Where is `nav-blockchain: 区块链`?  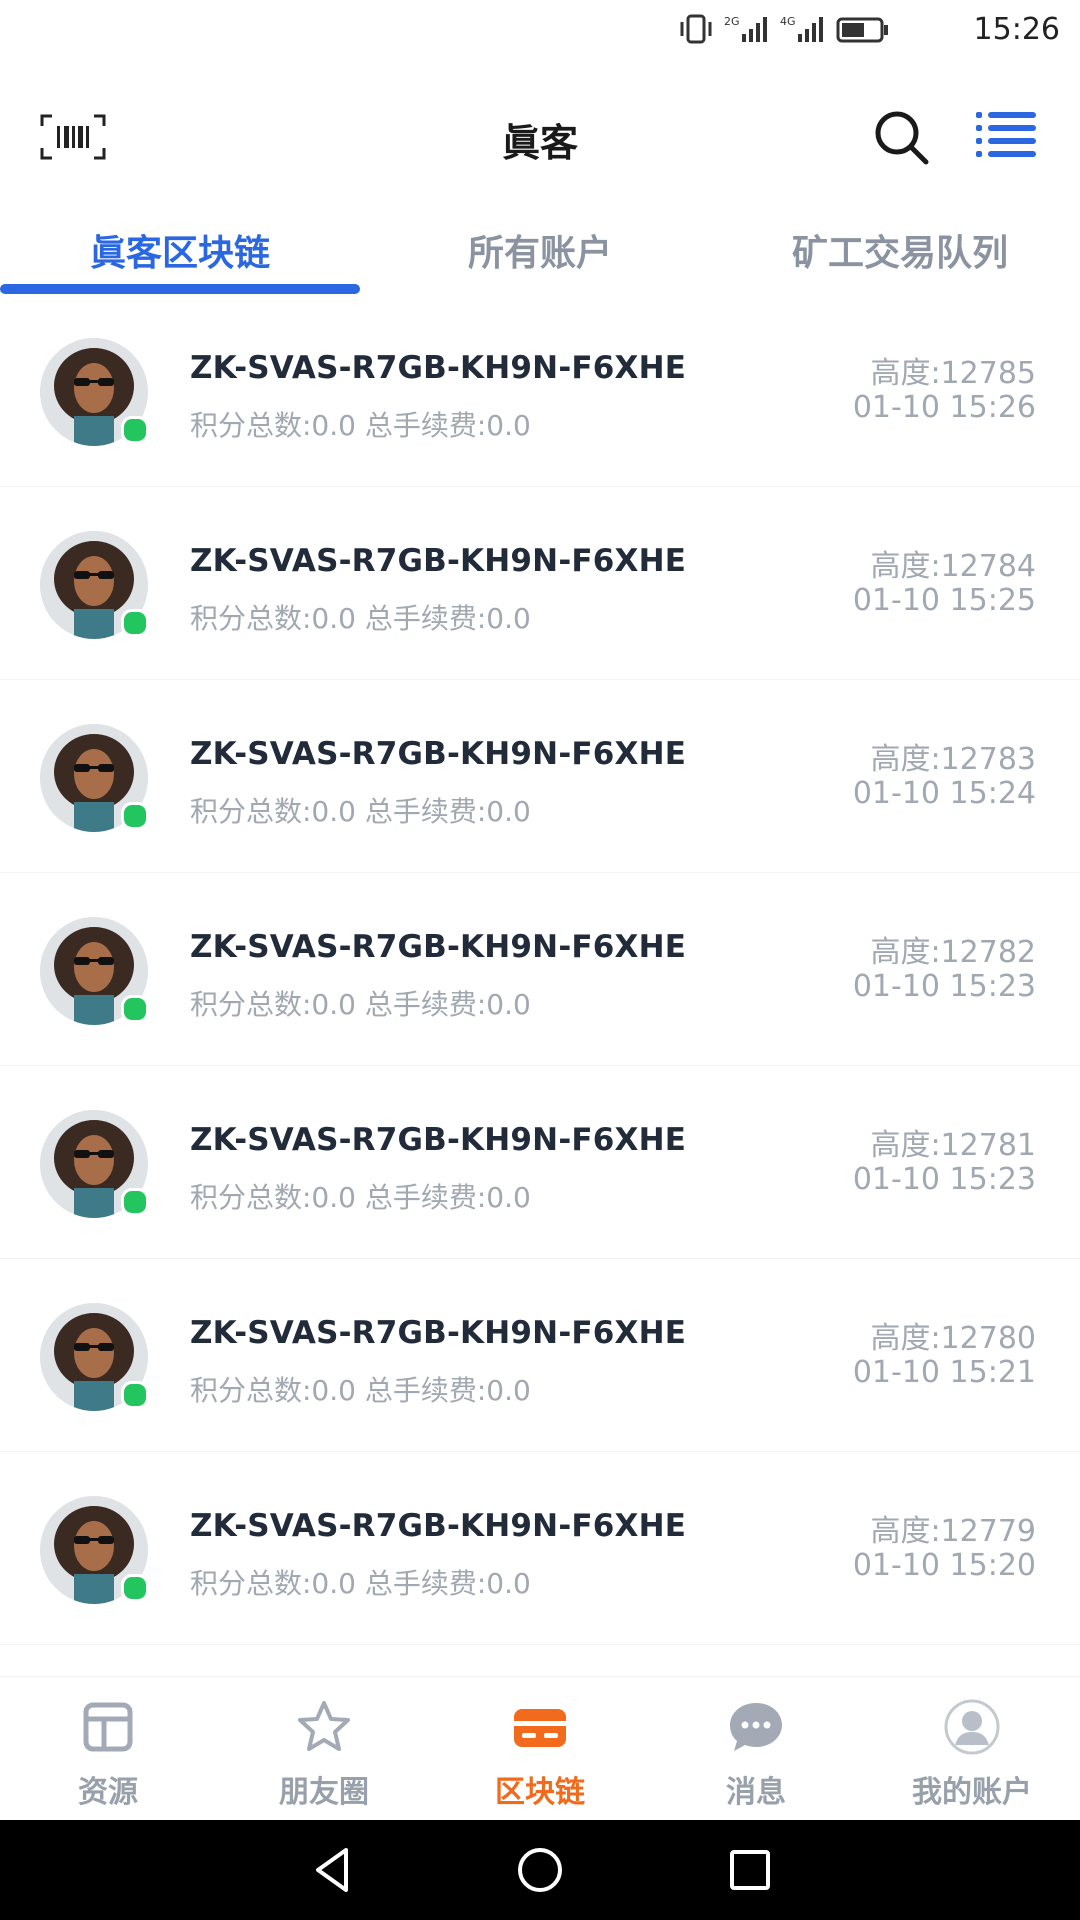
nav-blockchain: 区块链 is located at coordinates (540, 1749).